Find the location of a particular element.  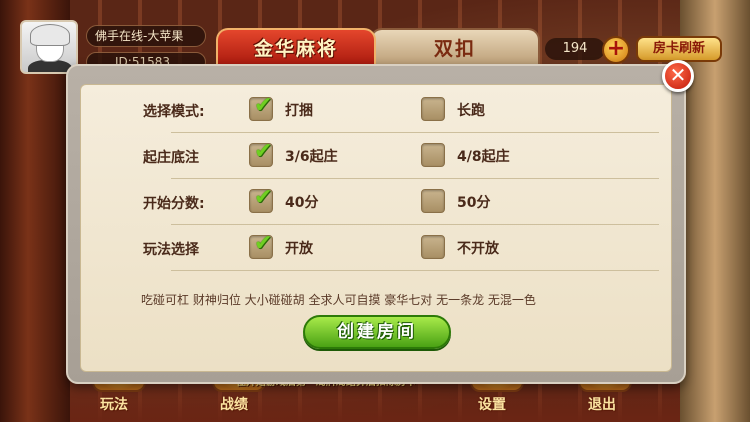

row-label-mode: 选择模式: is located at coordinates (174, 112).